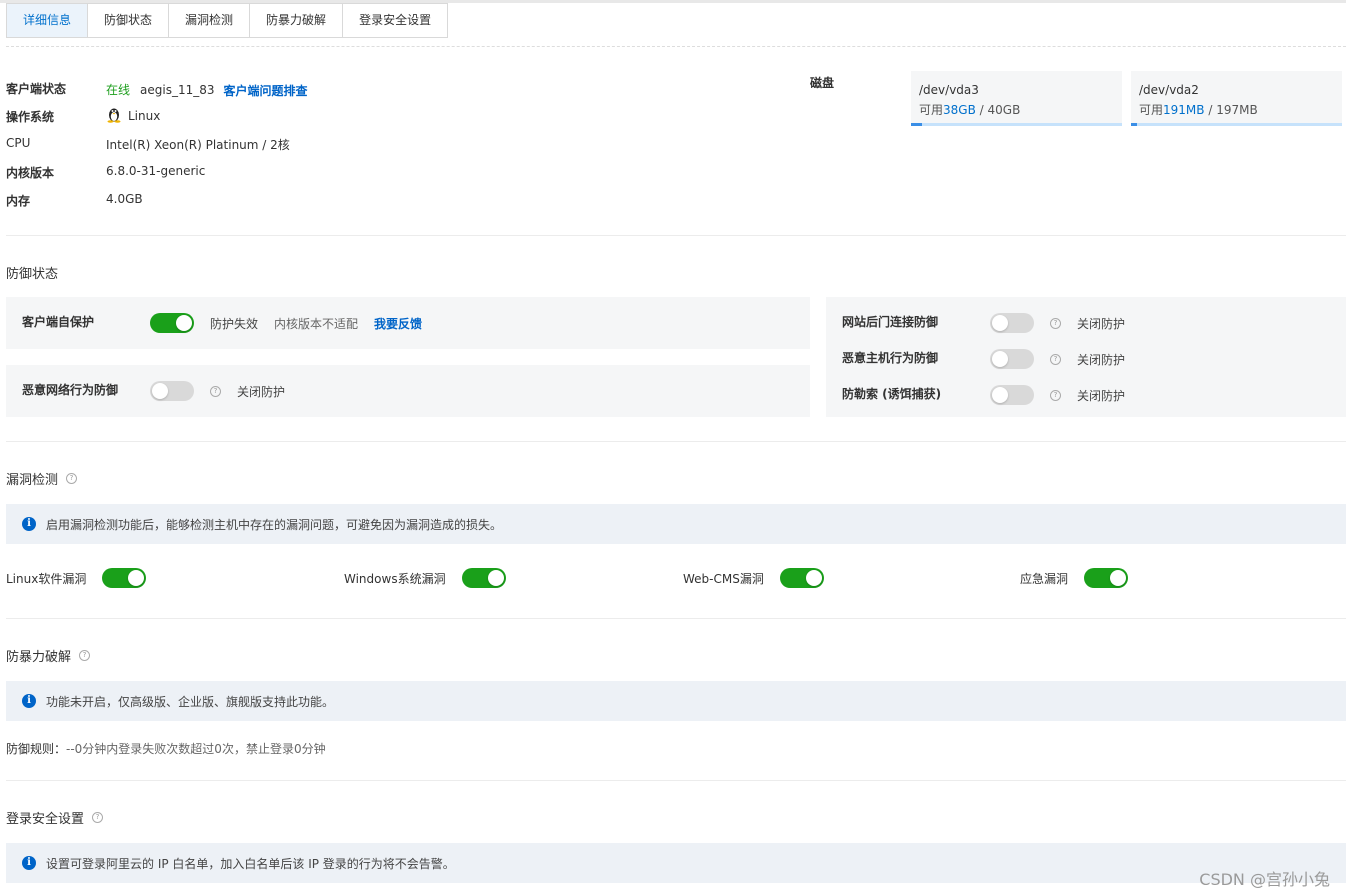 The width and height of the screenshot is (1346, 895). I want to click on malicious-network-row: 恶意网络行为防御, so click(70, 389).